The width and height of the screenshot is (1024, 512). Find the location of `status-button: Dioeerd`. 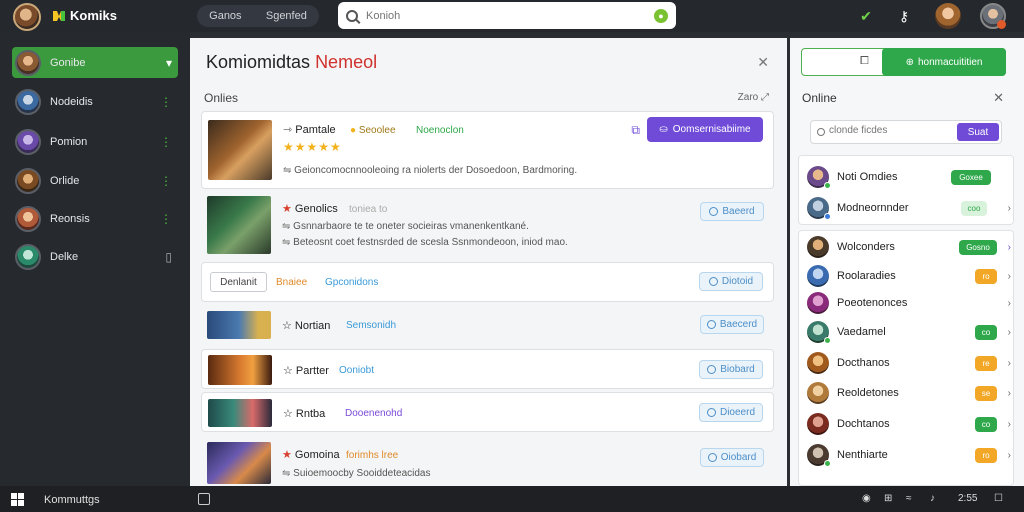

status-button: Dioeerd is located at coordinates (731, 412).